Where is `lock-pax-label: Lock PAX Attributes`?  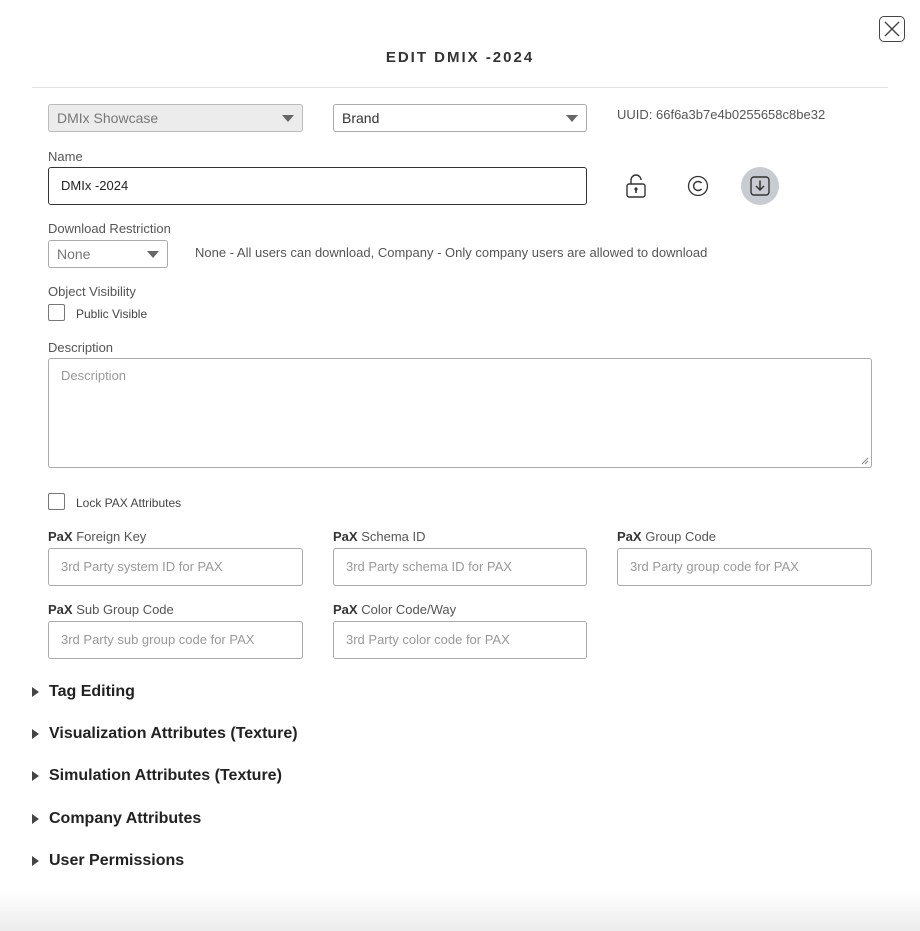
lock-pax-label: Lock PAX Attributes is located at coordinates (129, 503).